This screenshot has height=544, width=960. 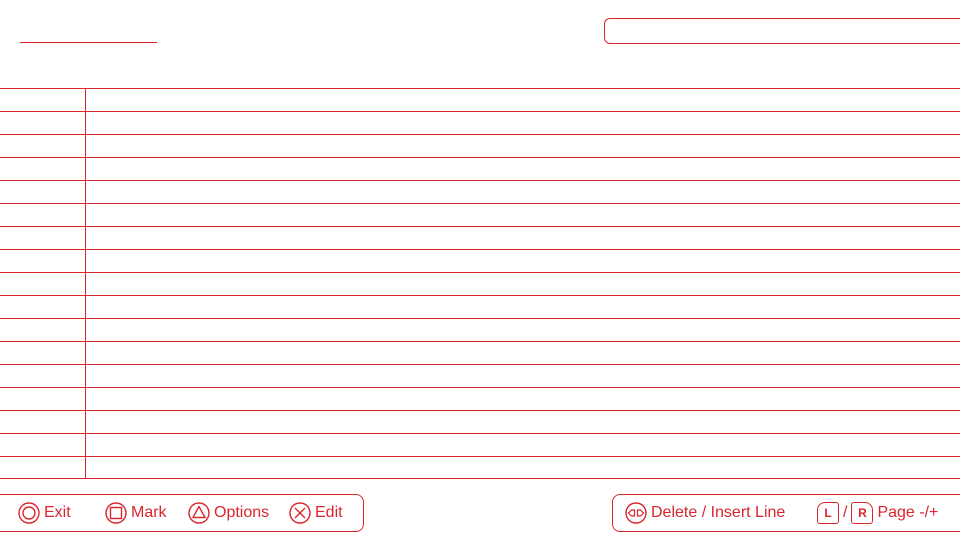 I want to click on footer-controls-left: Exit Mark Options Edit, so click(x=182, y=513).